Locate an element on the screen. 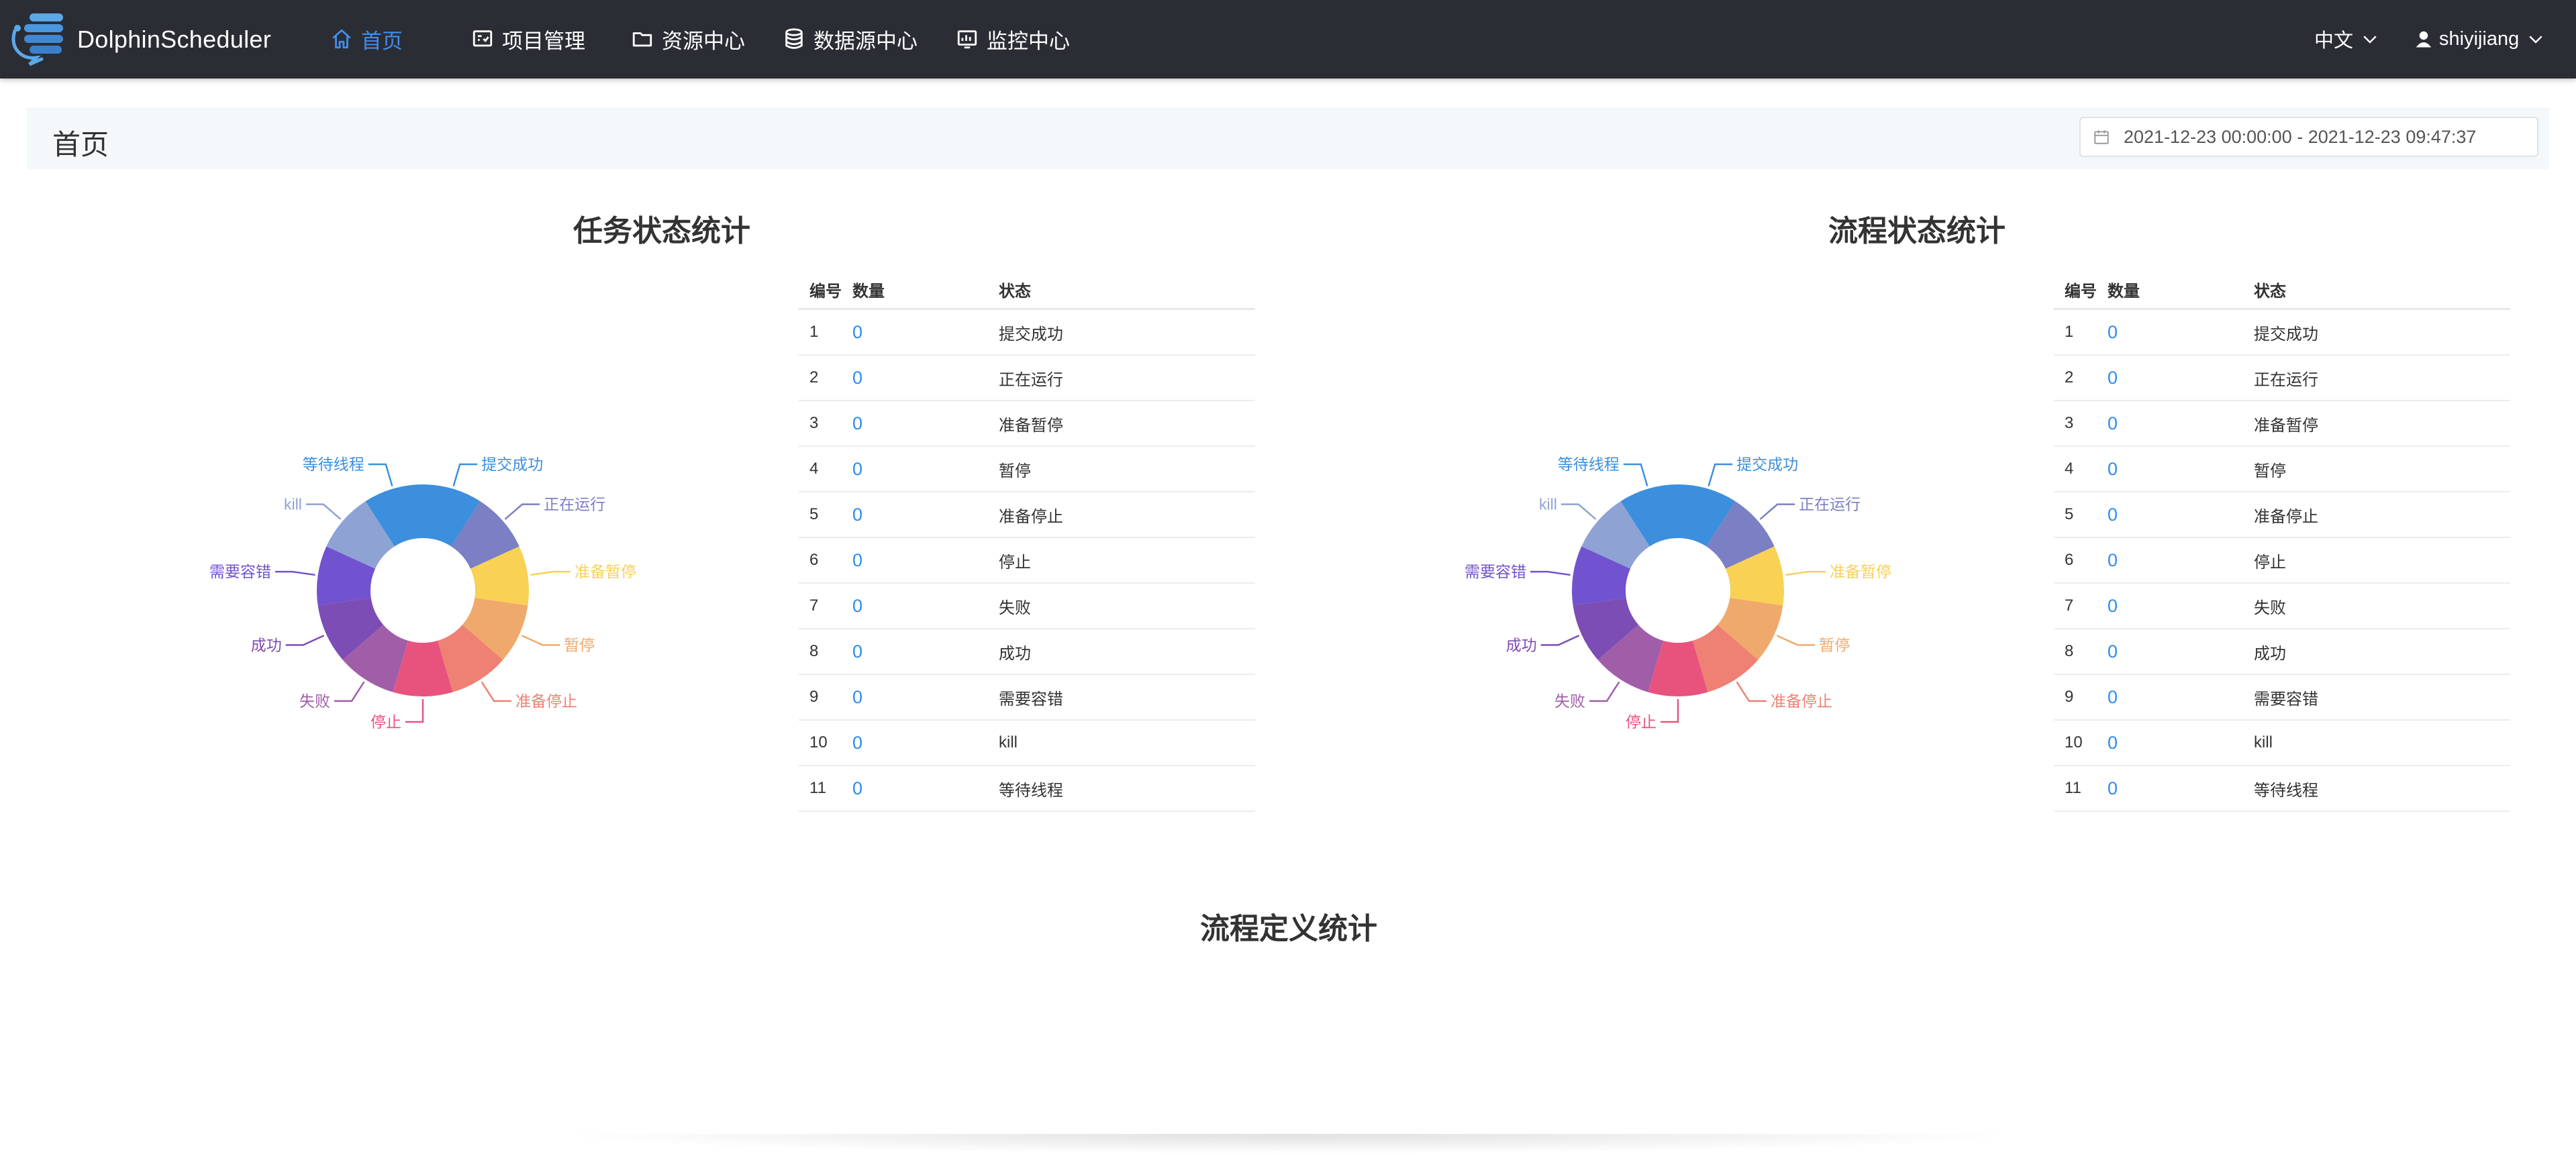 This screenshot has height=1154, width=2576. nav-resource-center: 资源中心 is located at coordinates (688, 39).